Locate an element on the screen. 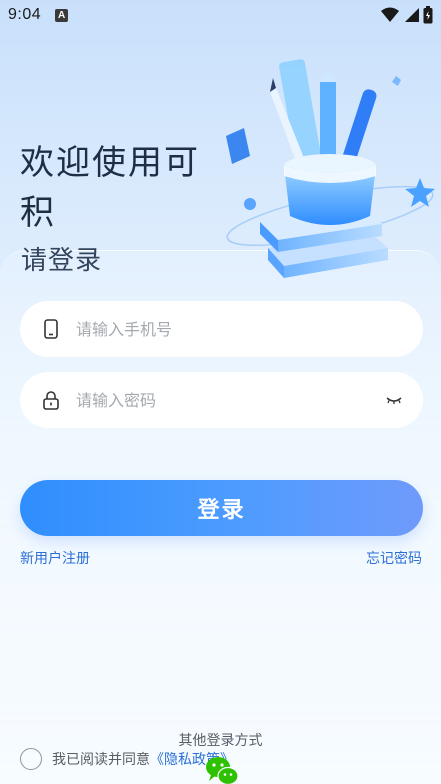  phone-input is located at coordinates (216, 329).